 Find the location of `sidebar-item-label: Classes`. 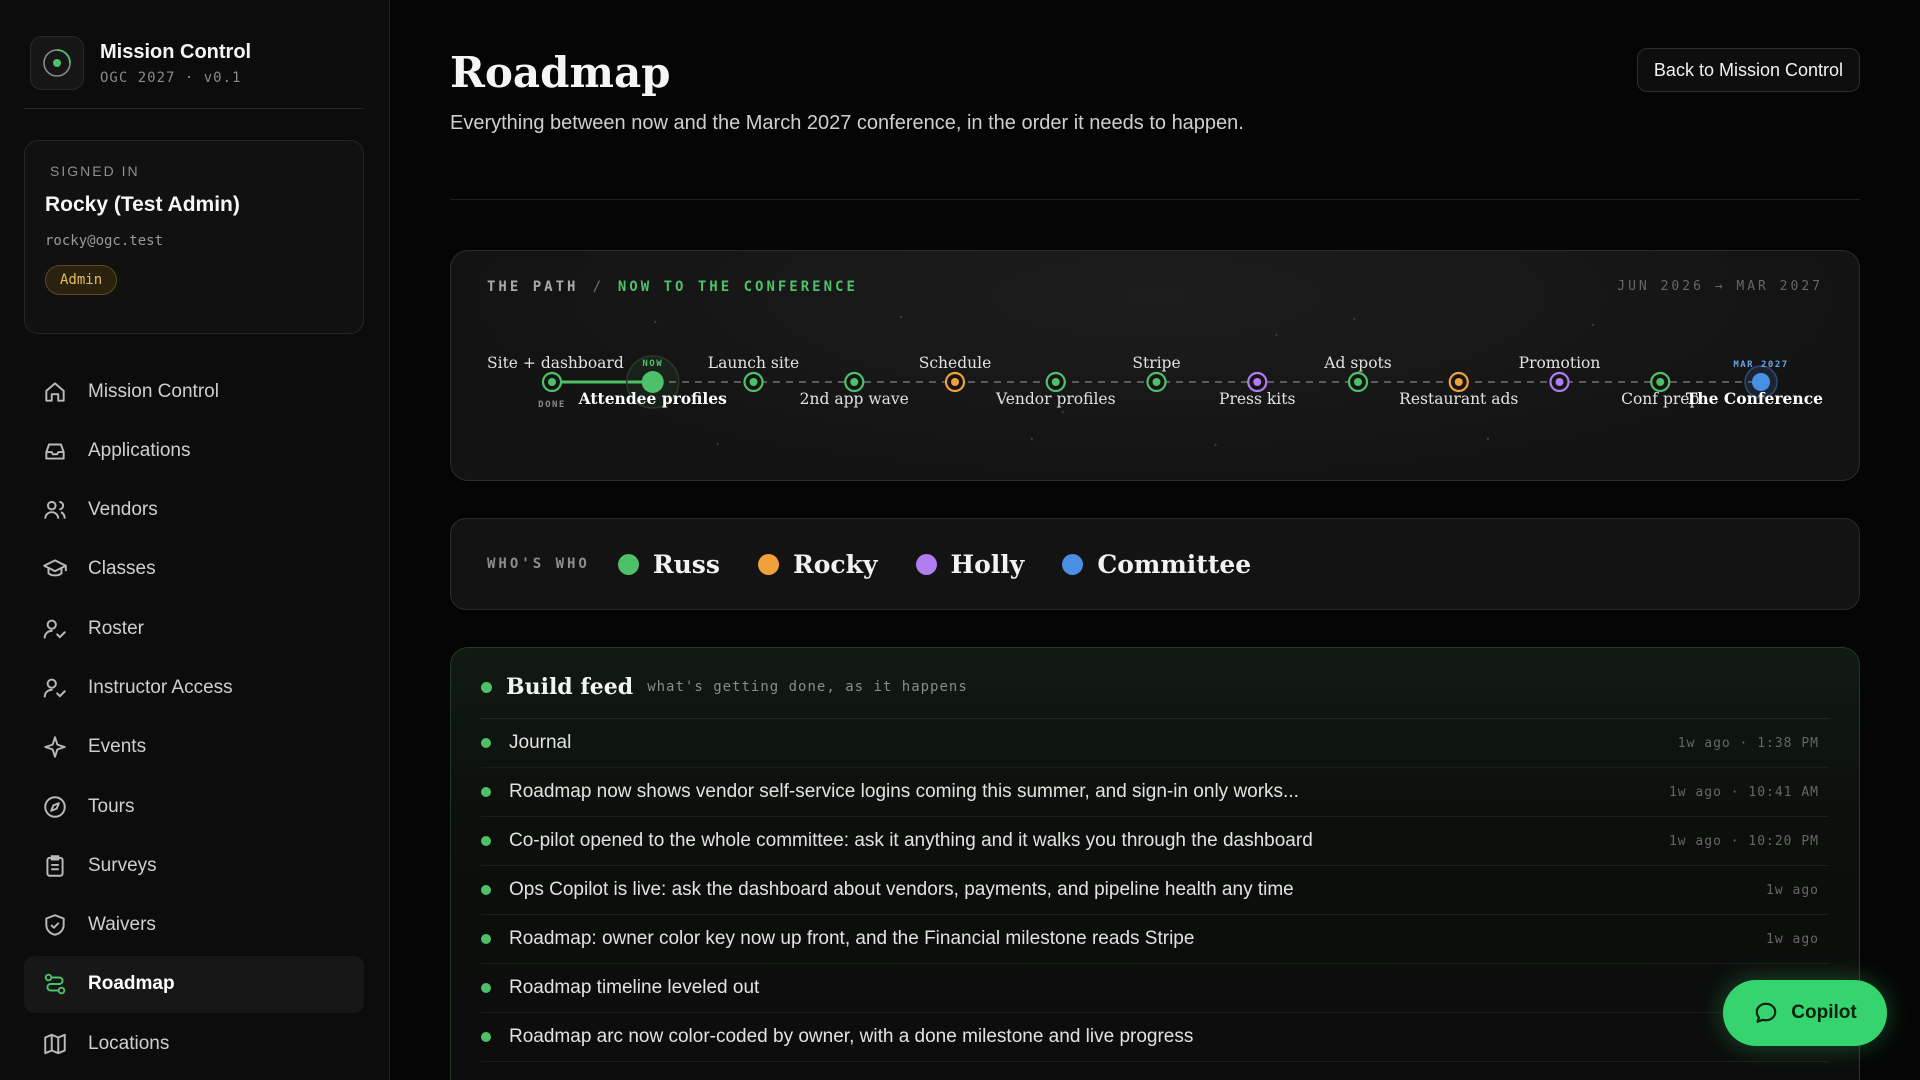

sidebar-item-label: Classes is located at coordinates (122, 569).